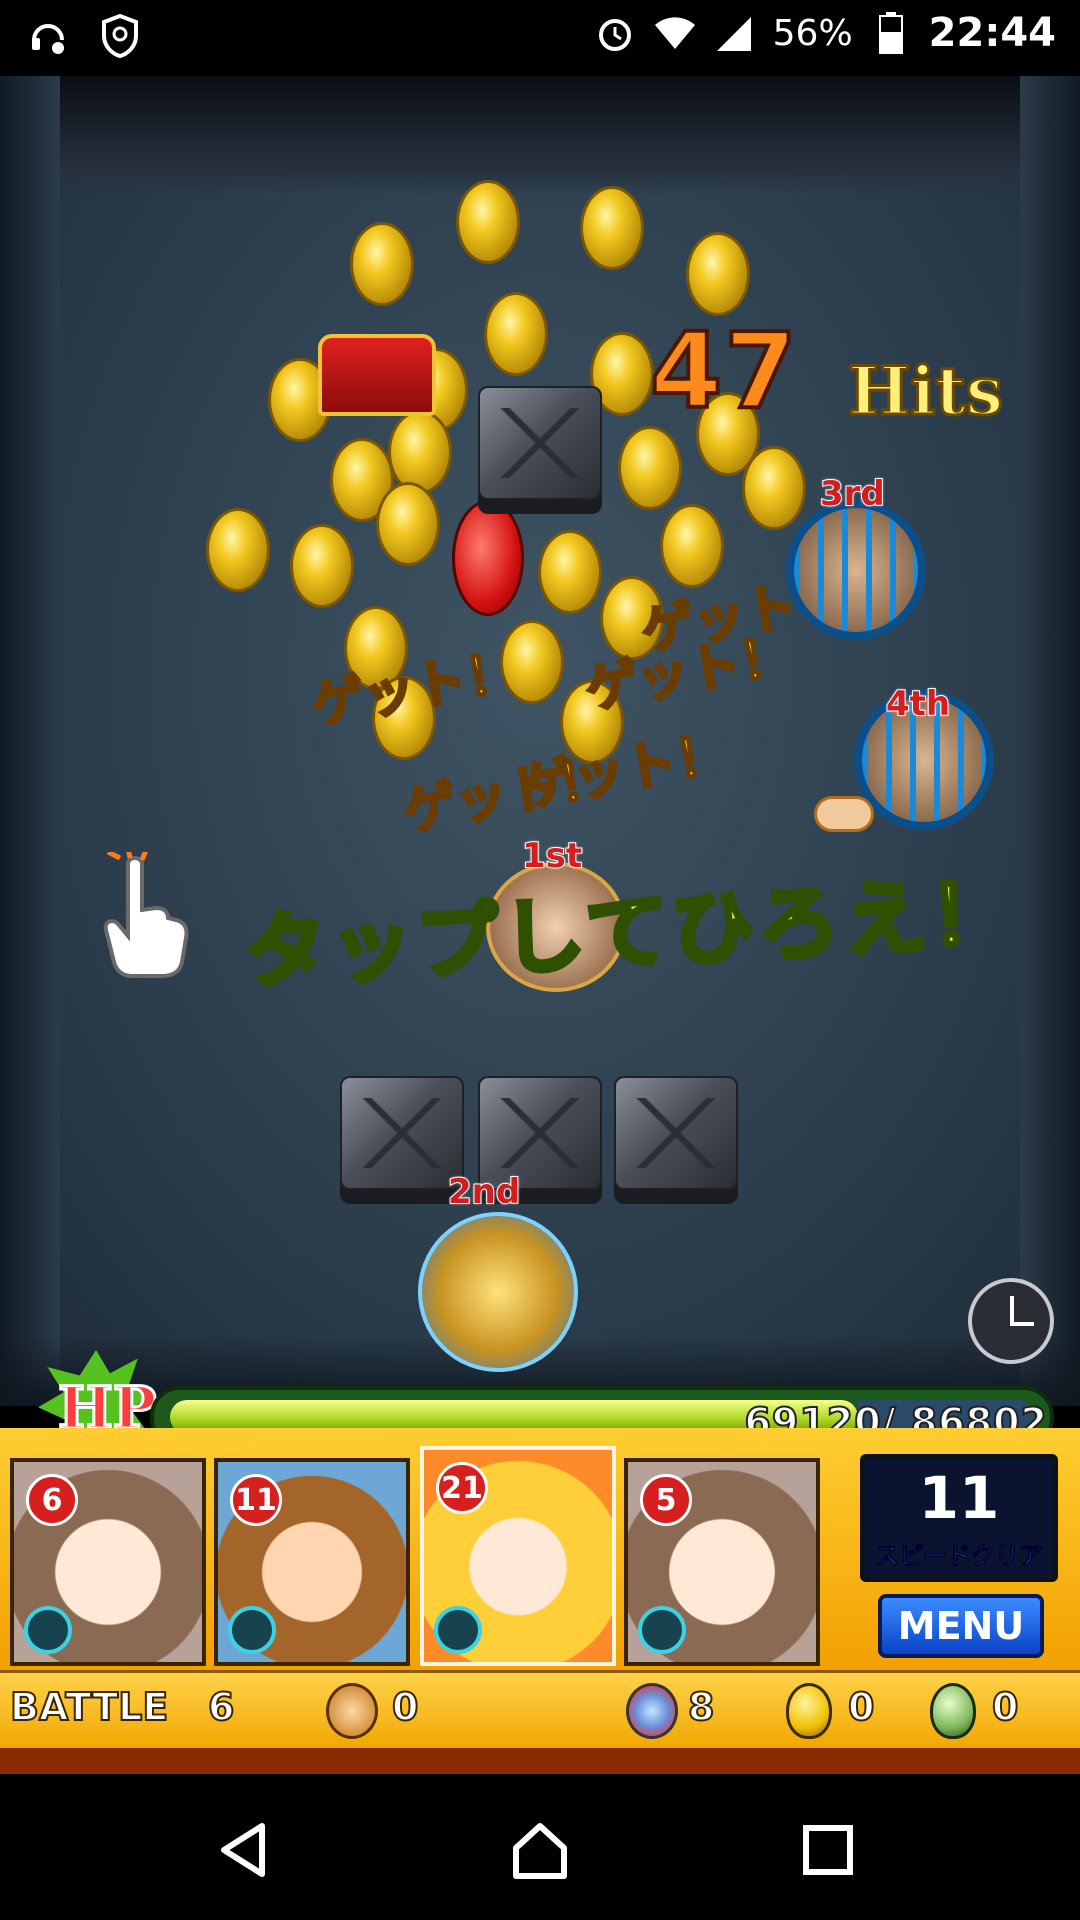 The width and height of the screenshot is (1080, 1920). I want to click on battle-label: BATTLE, so click(89, 1707).